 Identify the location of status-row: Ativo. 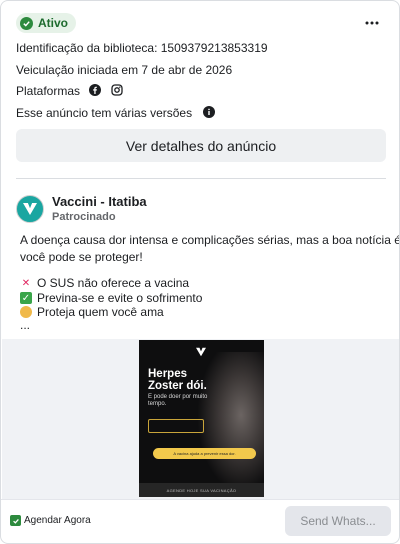
(200, 23).